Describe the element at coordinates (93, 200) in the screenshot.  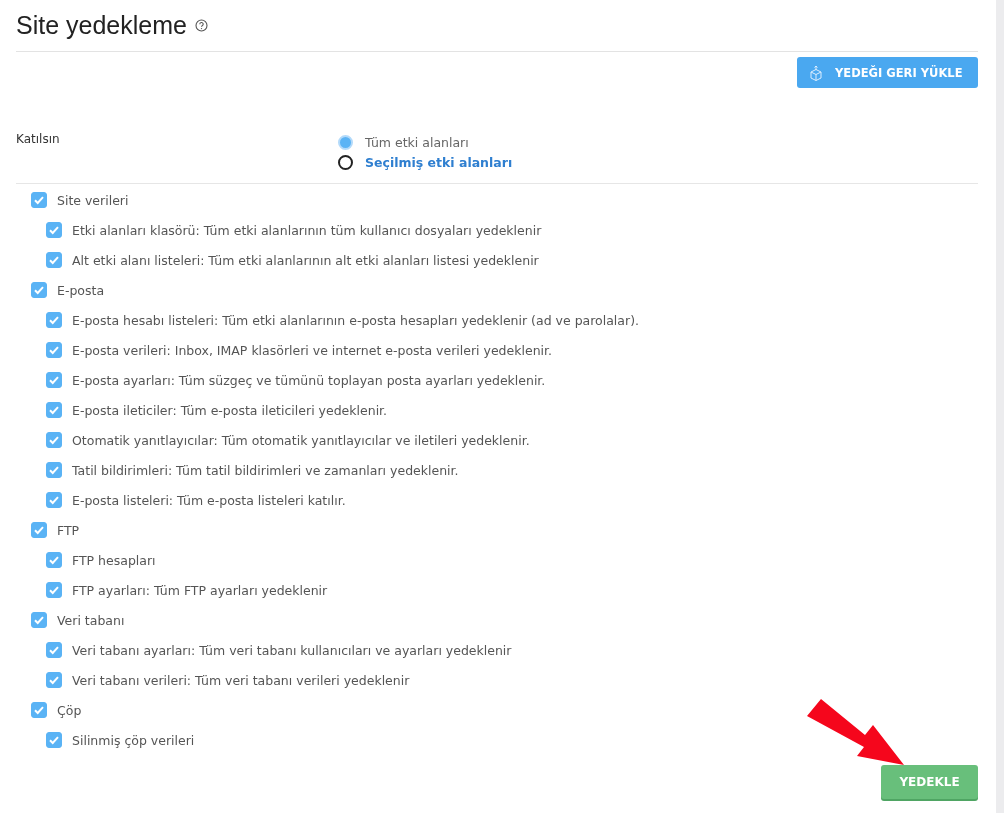
I see `checkbox-label: Site verileri` at that location.